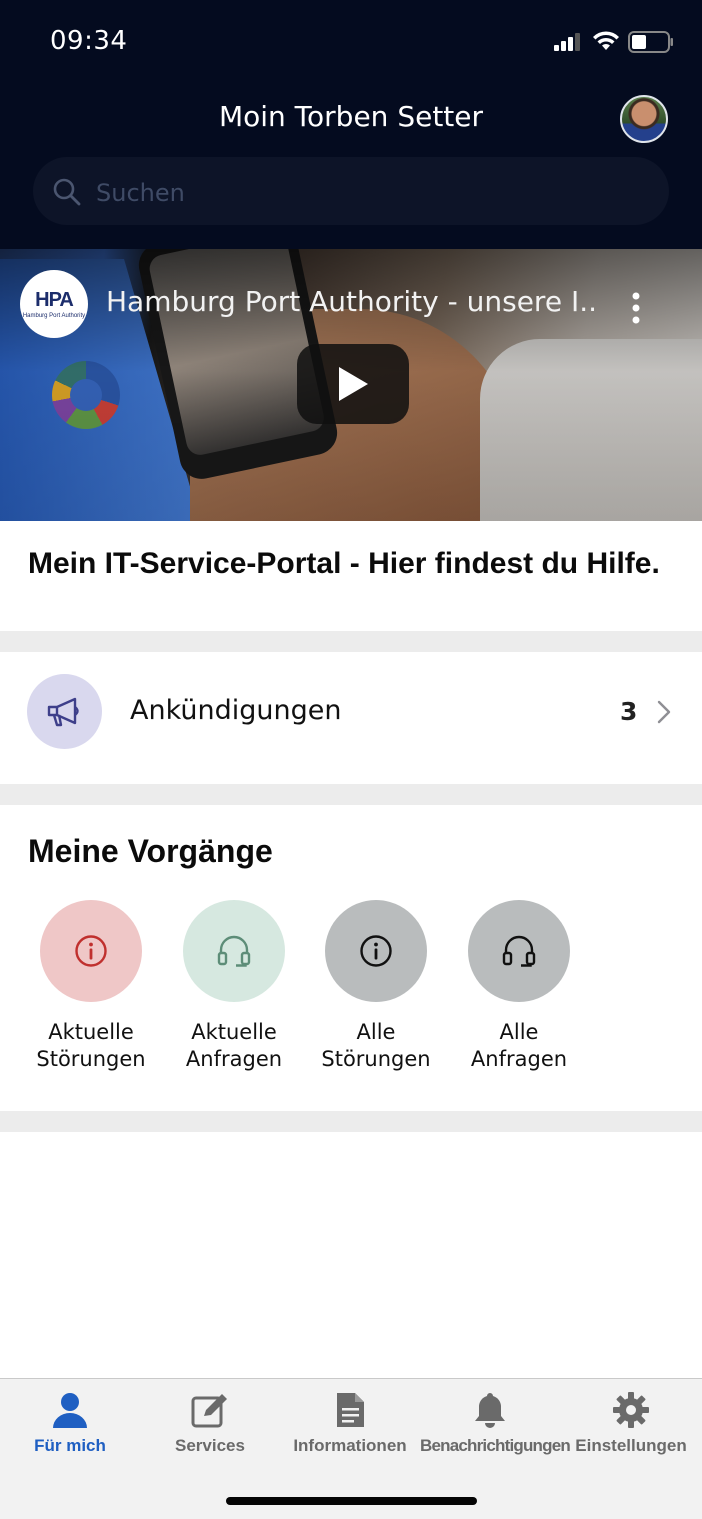 The width and height of the screenshot is (702, 1519). I want to click on edit-icon, so click(209, 1411).